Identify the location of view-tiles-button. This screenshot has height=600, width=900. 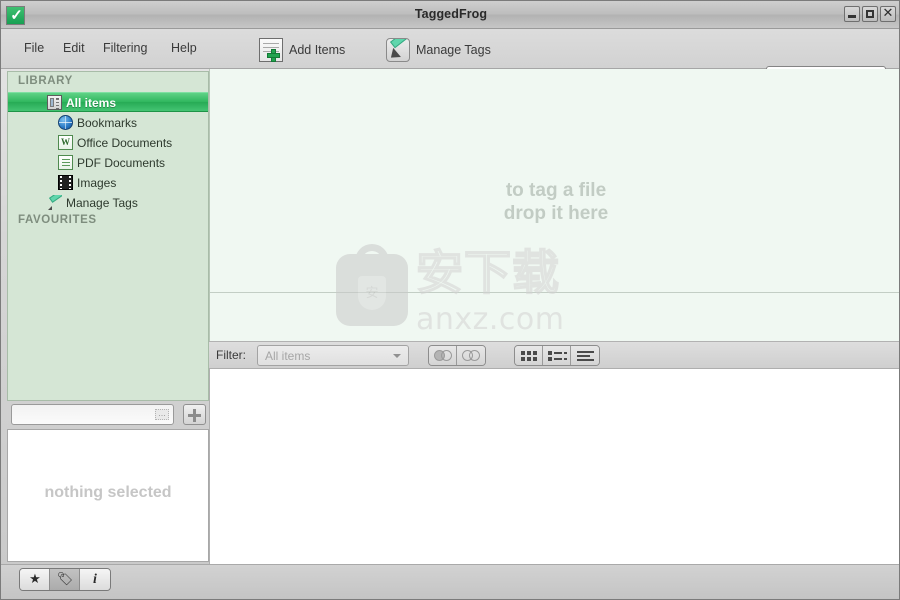
(557, 355).